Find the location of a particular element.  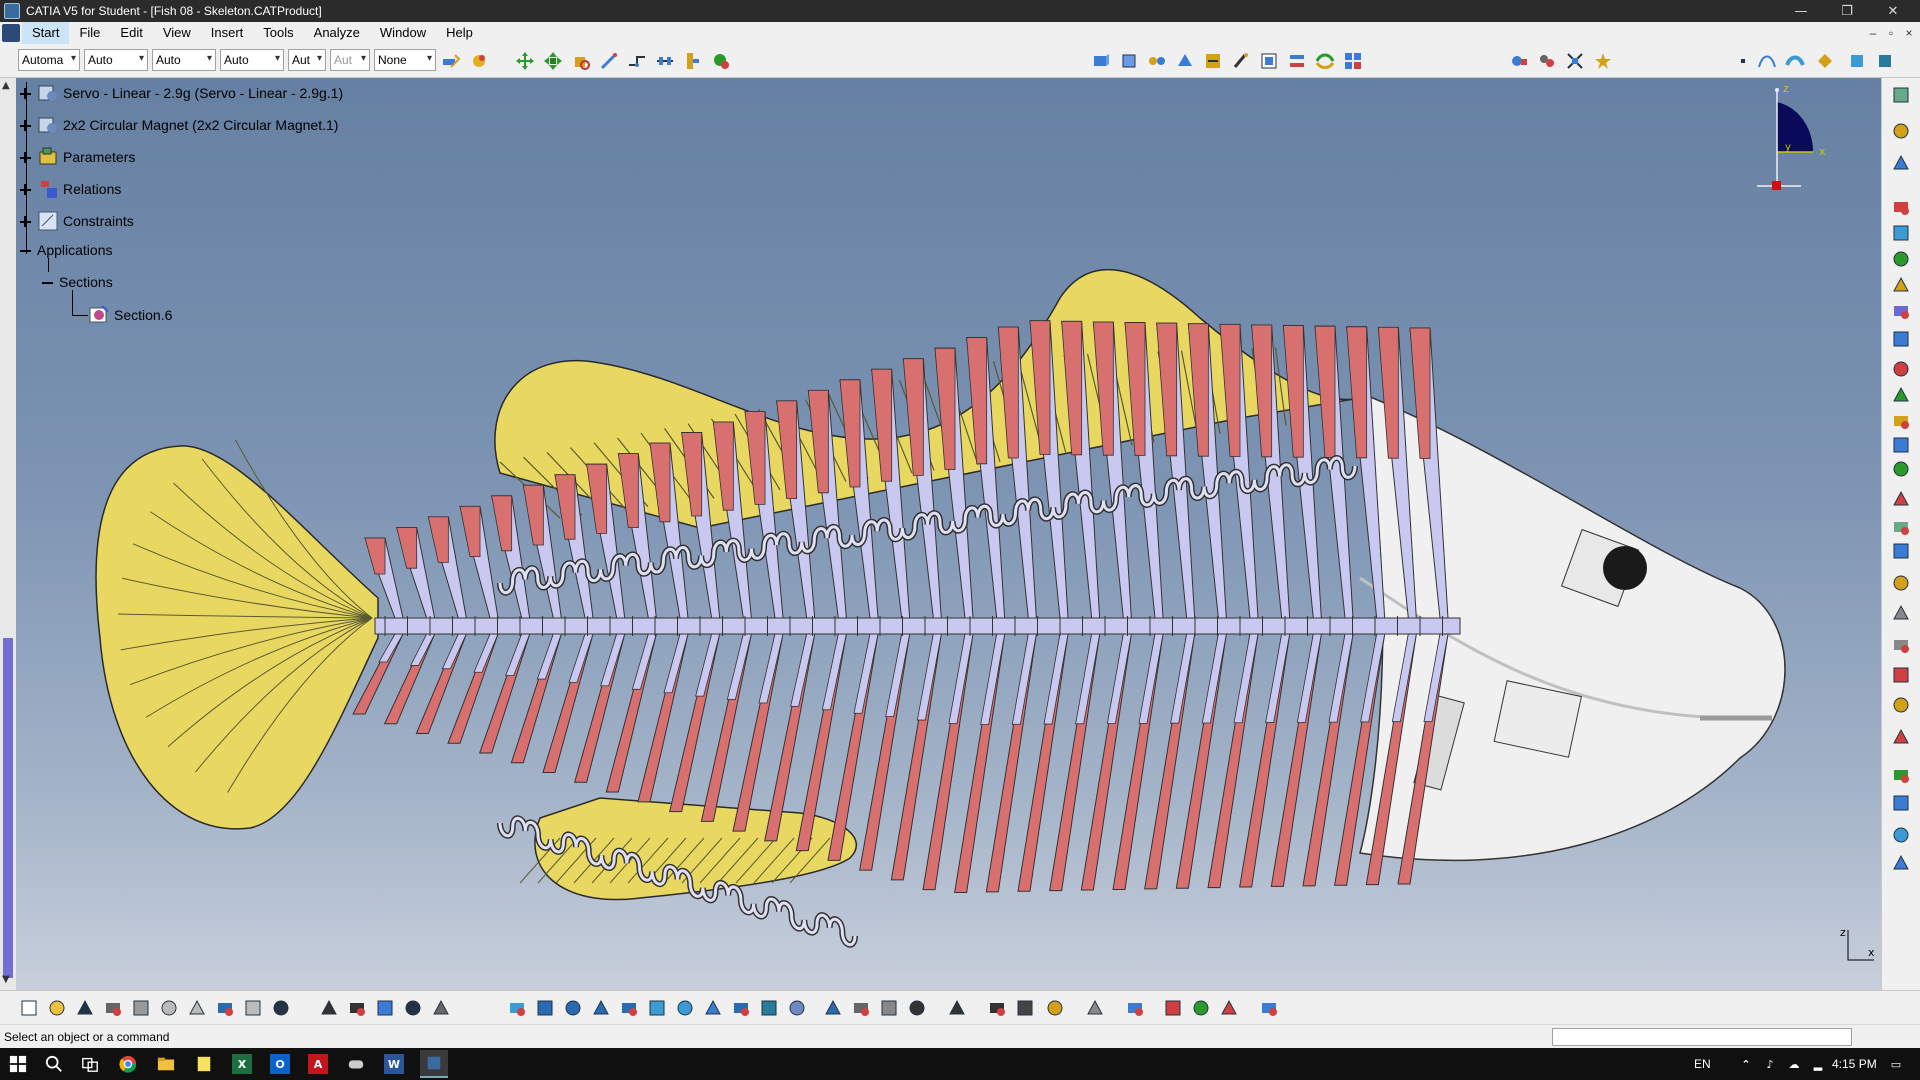

catia-logo-icon is located at coordinates (1269, 1008).